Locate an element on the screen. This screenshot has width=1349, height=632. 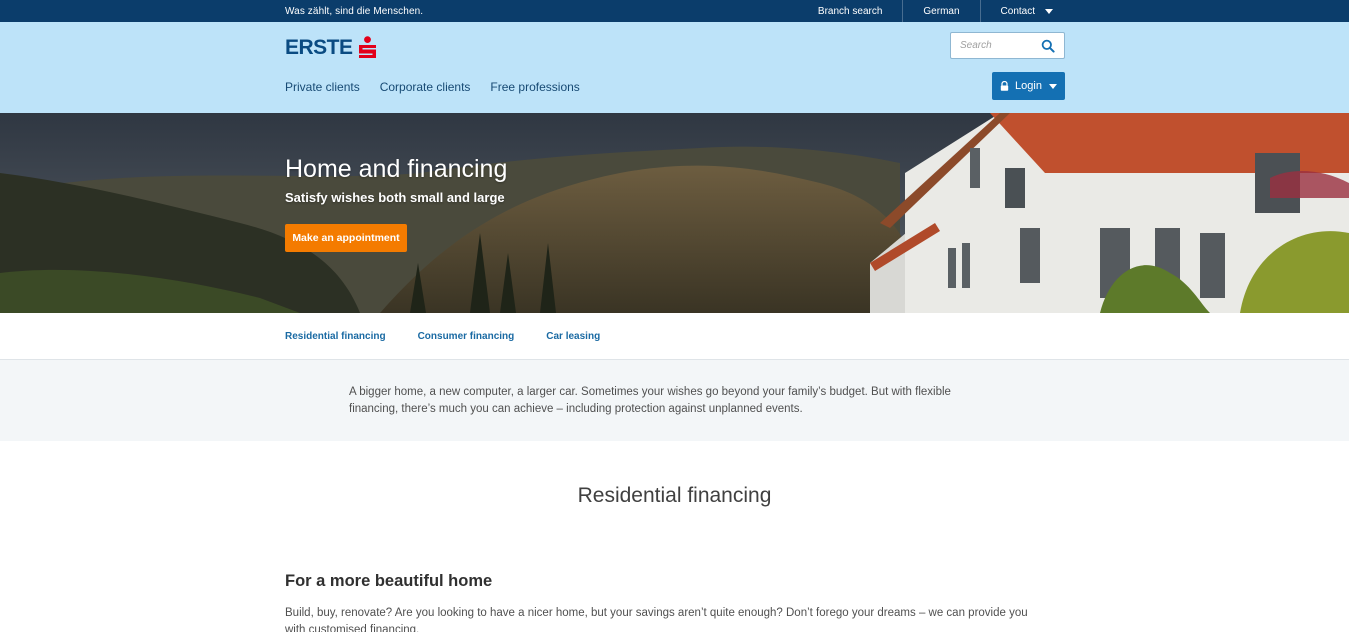
search-box is located at coordinates (1007, 45).